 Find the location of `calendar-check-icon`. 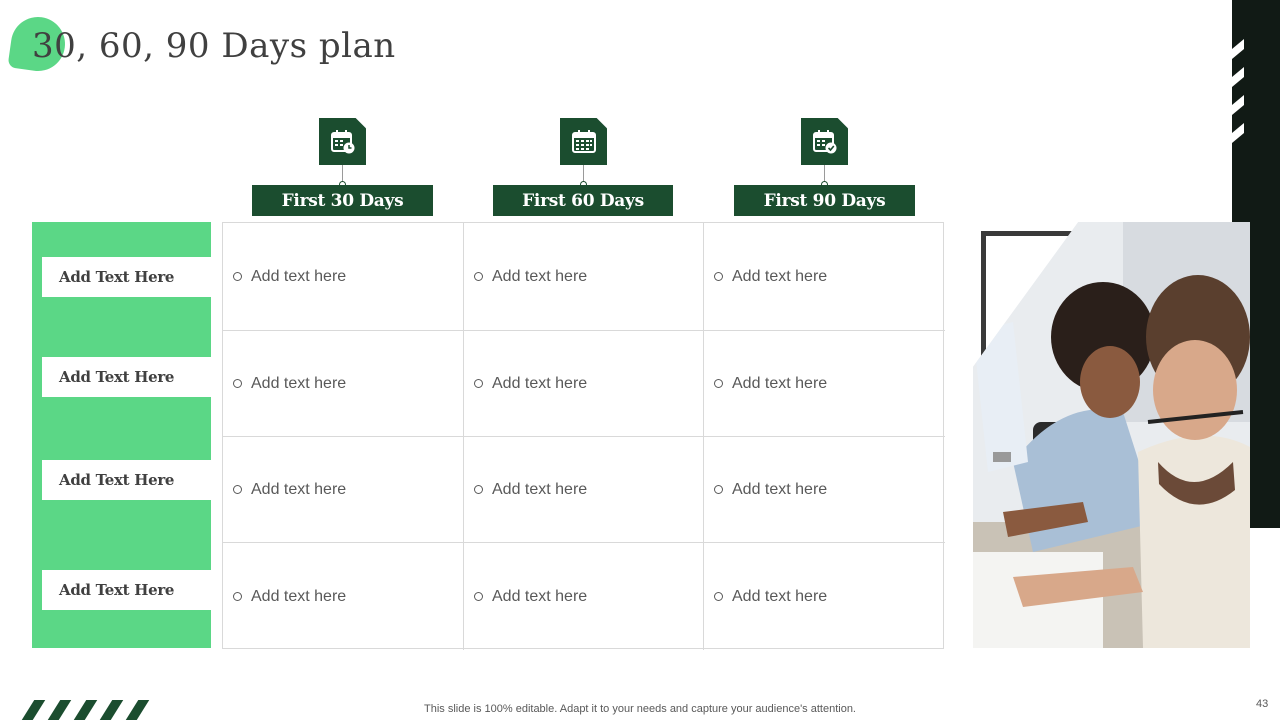

calendar-check-icon is located at coordinates (824, 141).